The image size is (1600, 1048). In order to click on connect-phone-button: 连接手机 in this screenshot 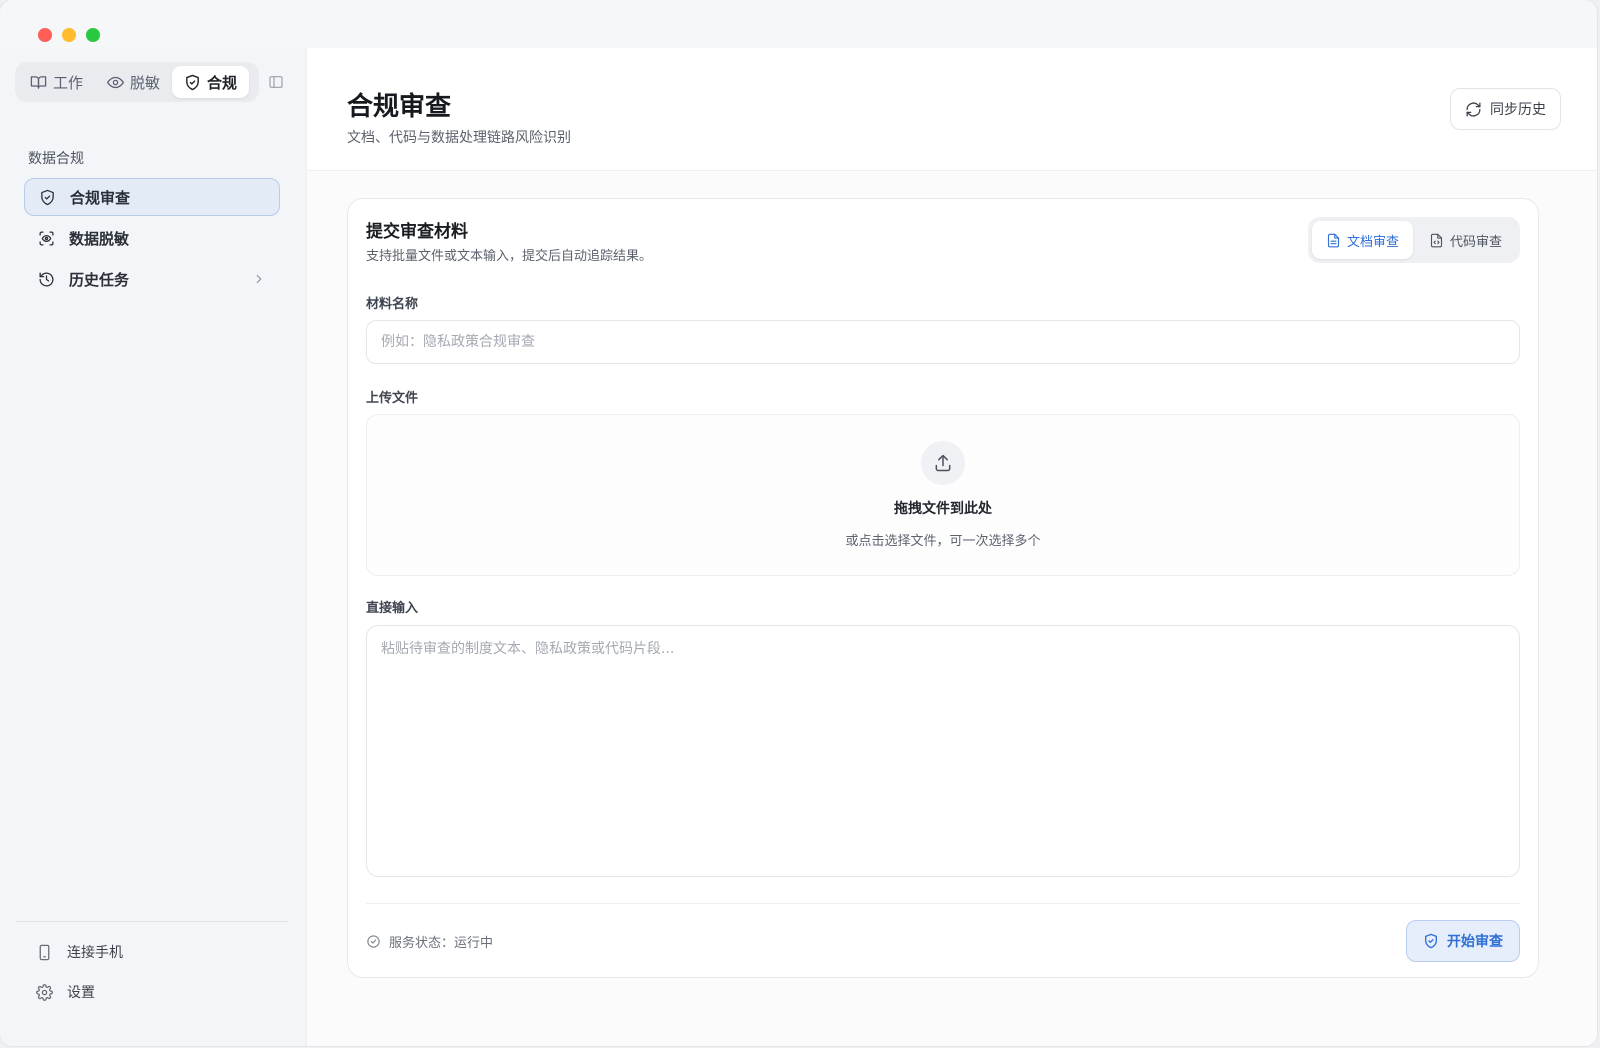, I will do `click(79, 952)`.